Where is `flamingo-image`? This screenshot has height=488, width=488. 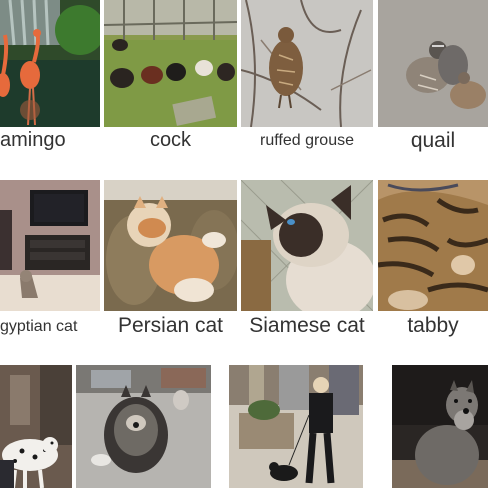 flamingo-image is located at coordinates (50, 63).